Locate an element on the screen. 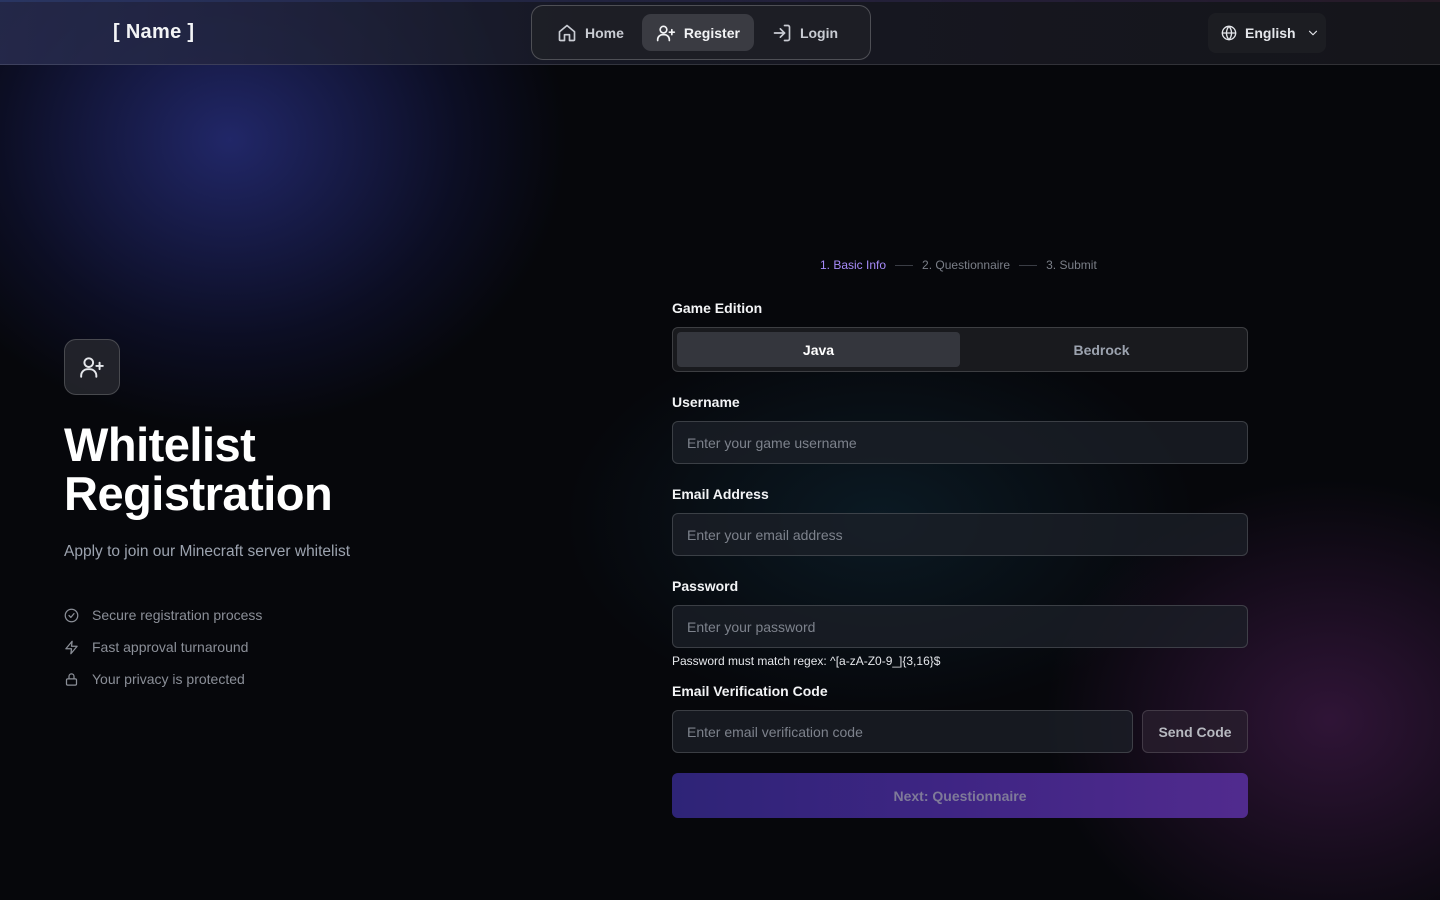  email-input is located at coordinates (960, 534).